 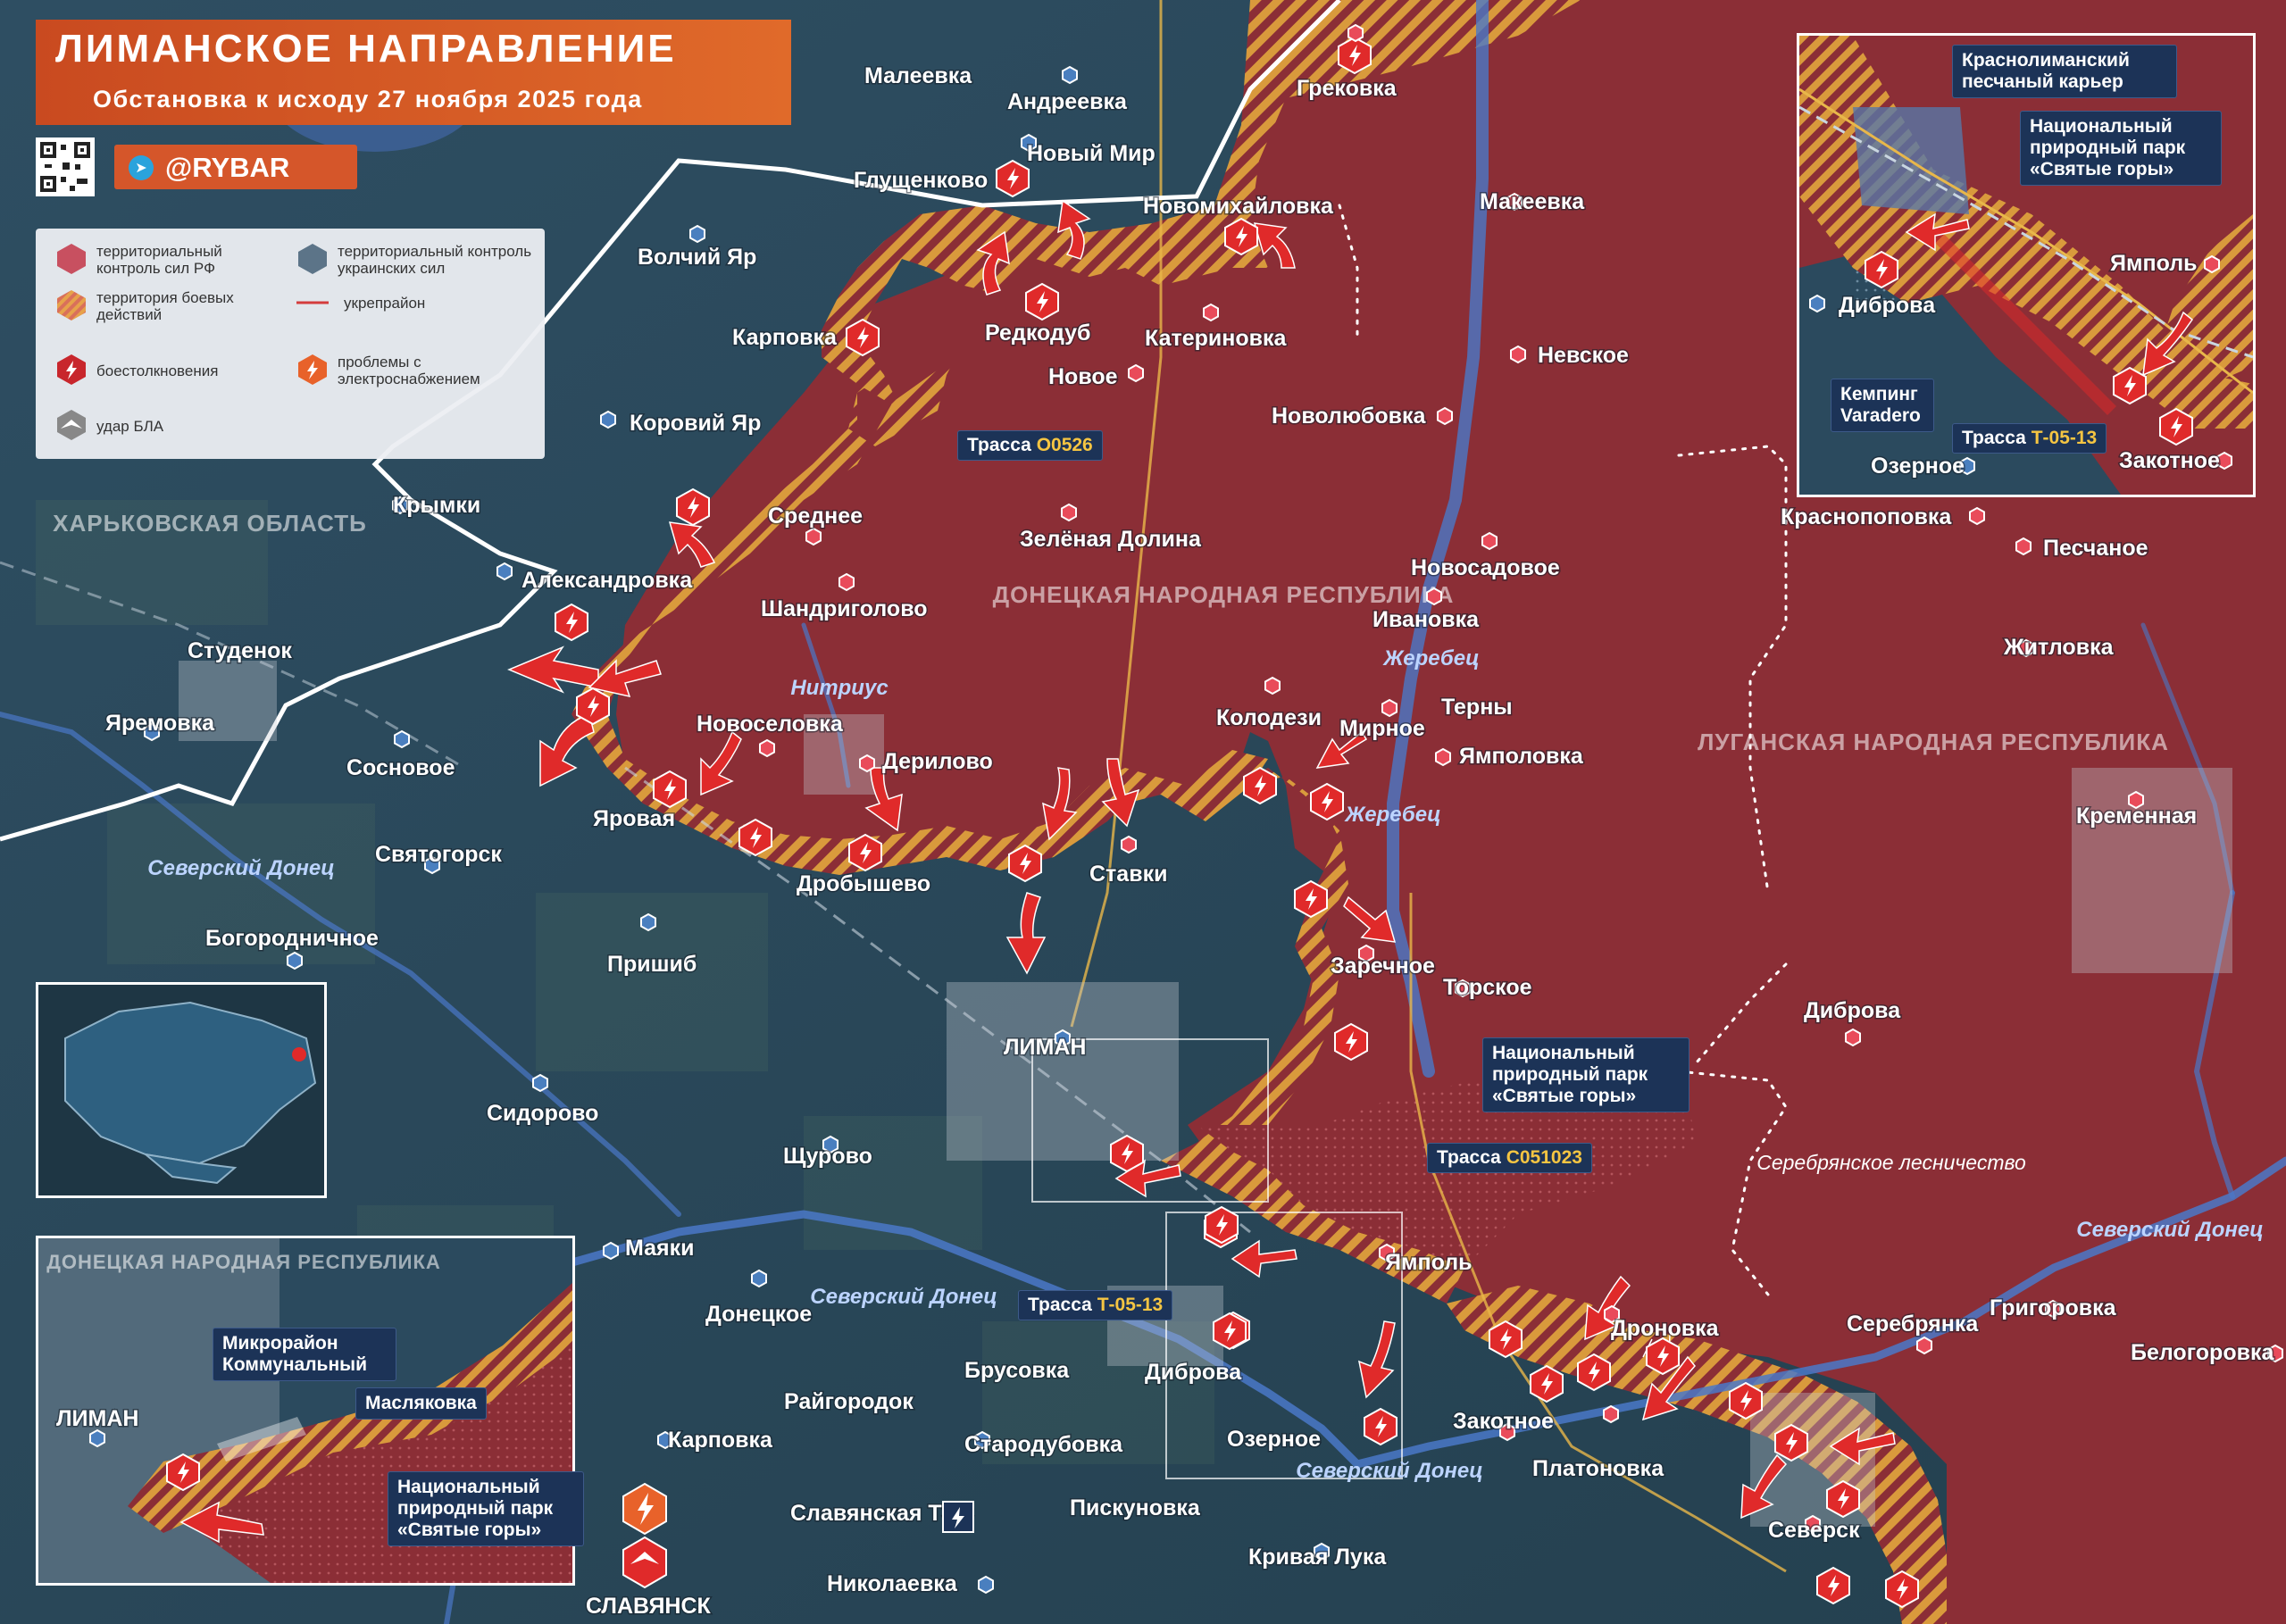 I want to click on legend-power: проблемы с электроснабжением, so click(x=409, y=370).